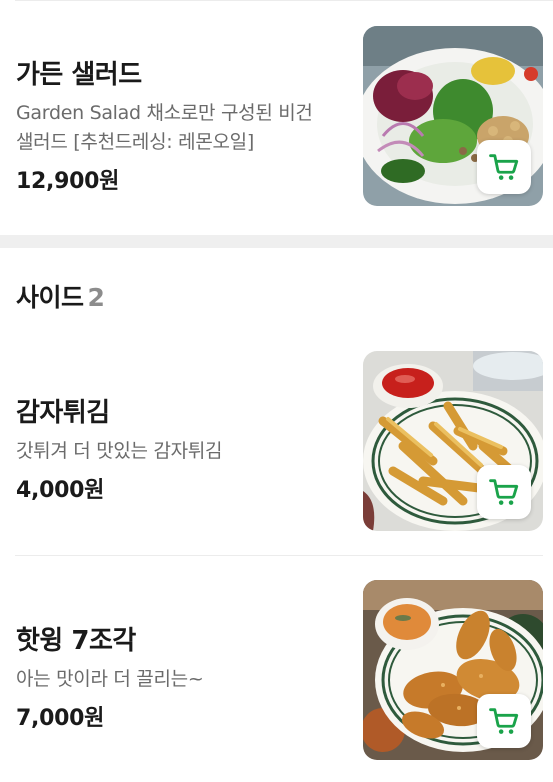 The image size is (553, 782). What do you see at coordinates (68, 181) in the screenshot?
I see `menu-item-price: 12,900원` at bounding box center [68, 181].